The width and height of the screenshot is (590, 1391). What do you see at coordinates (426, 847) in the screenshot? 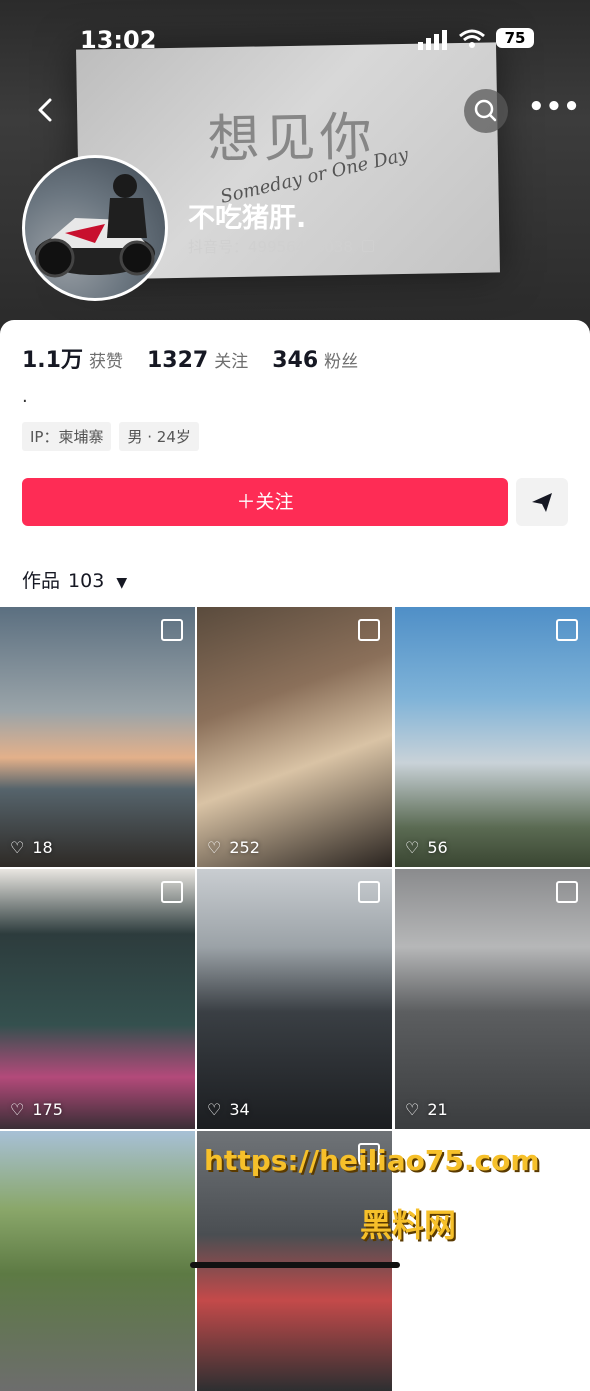
I see `video-likes: ♡ 56` at bounding box center [426, 847].